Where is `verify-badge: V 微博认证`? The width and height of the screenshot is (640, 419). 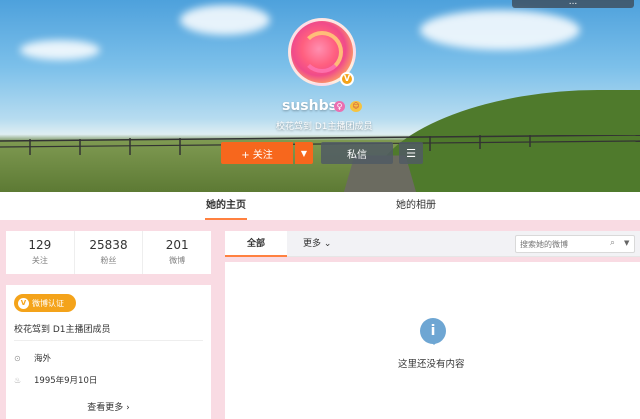 verify-badge: V 微博认证 is located at coordinates (45, 303).